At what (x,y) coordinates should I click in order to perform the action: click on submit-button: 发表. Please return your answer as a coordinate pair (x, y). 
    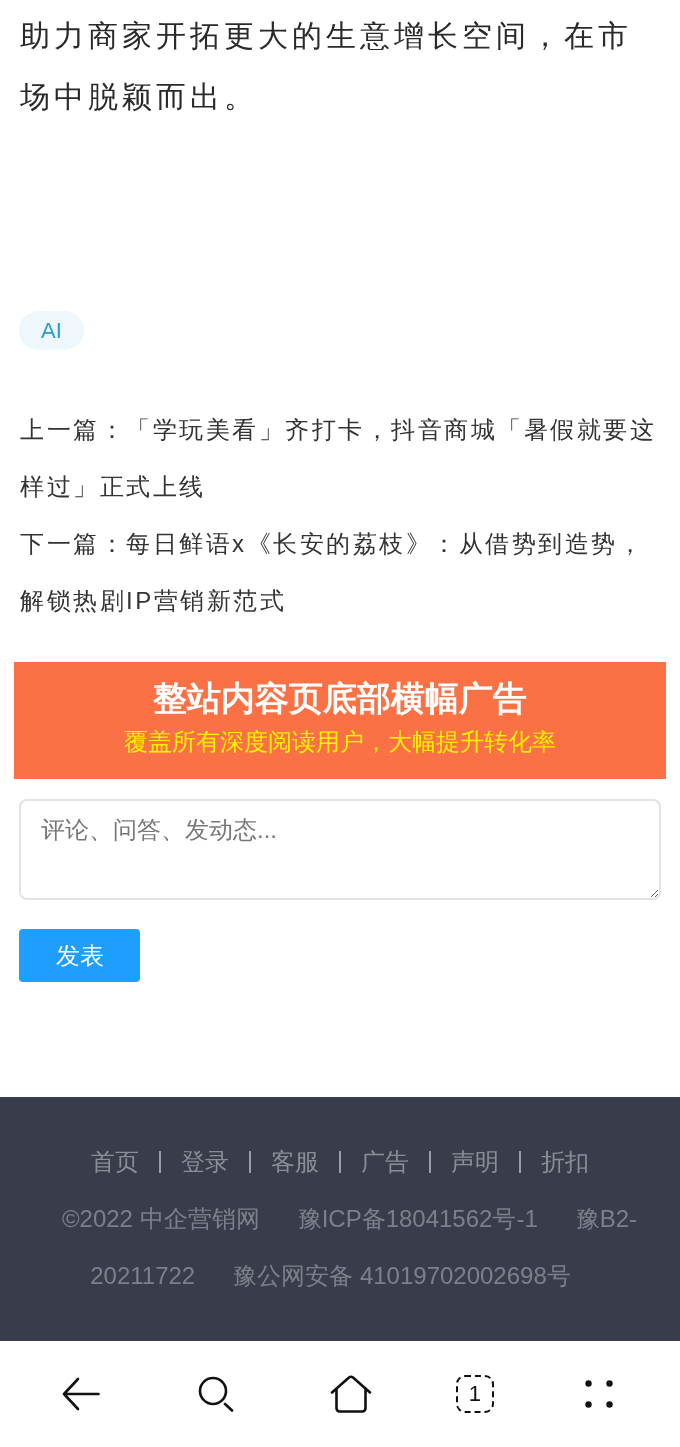
    Looking at the image, I should click on (79, 955).